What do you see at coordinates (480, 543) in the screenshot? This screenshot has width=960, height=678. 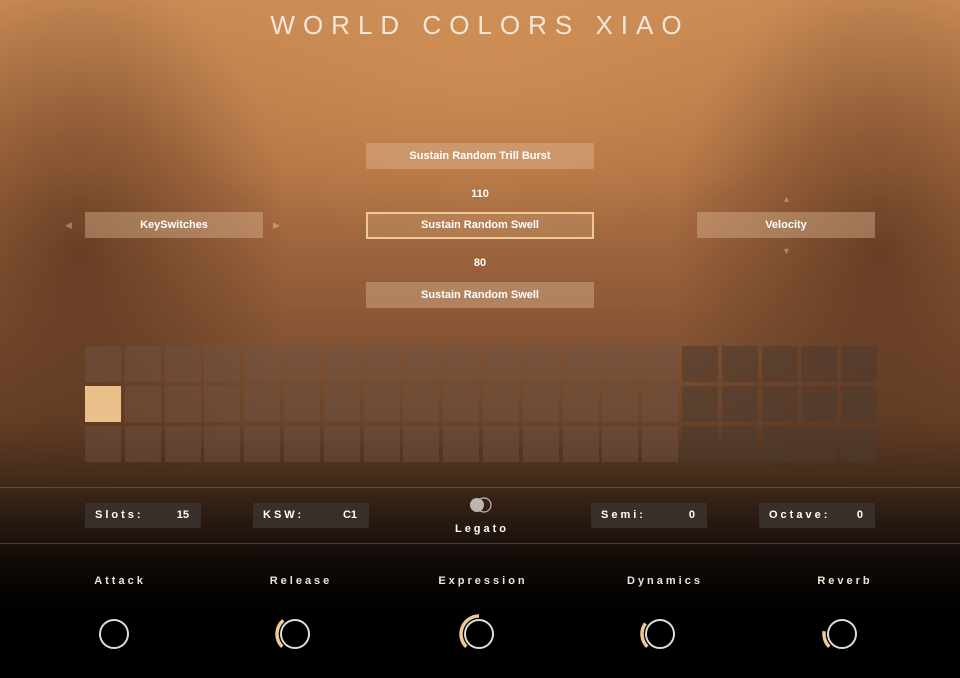 I see `divider-bottom` at bounding box center [480, 543].